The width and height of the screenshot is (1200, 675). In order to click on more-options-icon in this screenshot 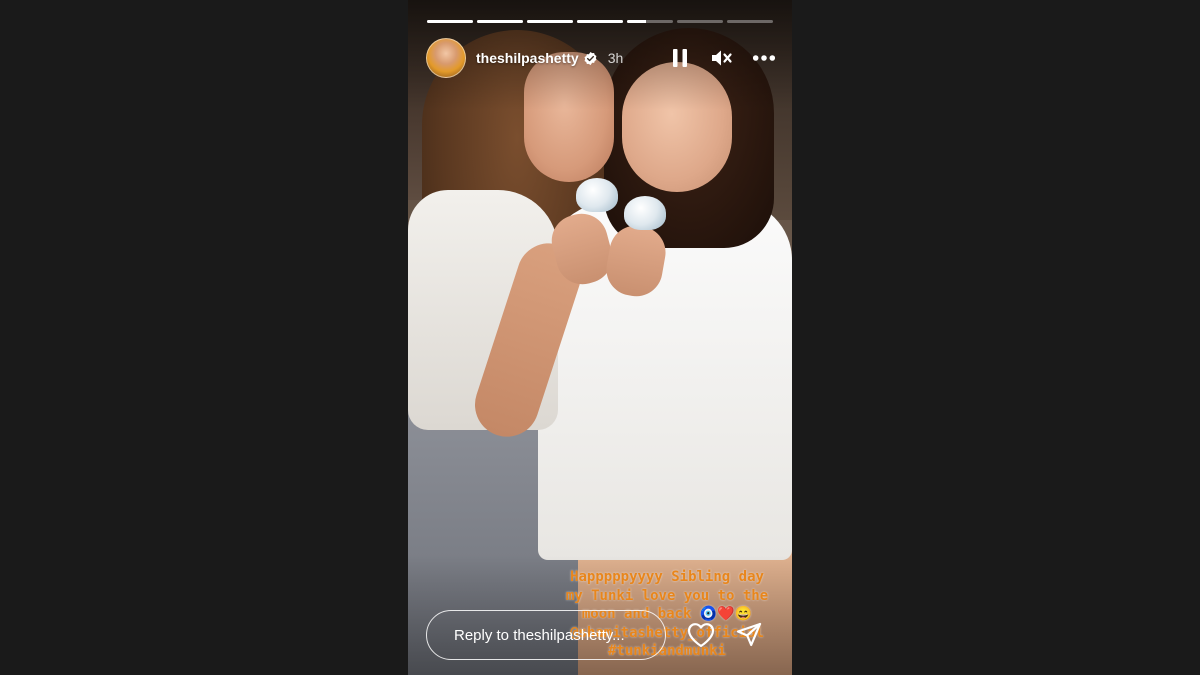, I will do `click(764, 58)`.